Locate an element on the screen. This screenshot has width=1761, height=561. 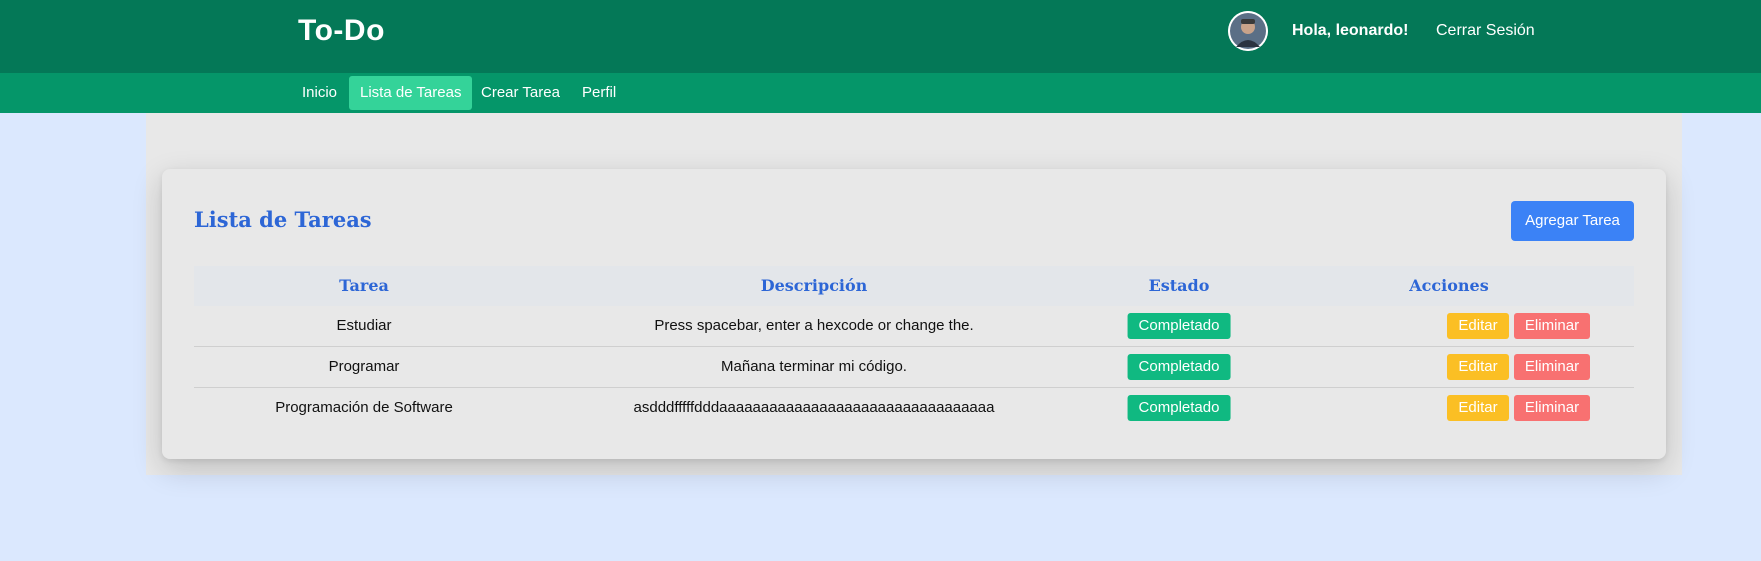
nav-item-lista-de-tareas: Lista de Tareas is located at coordinates (411, 93).